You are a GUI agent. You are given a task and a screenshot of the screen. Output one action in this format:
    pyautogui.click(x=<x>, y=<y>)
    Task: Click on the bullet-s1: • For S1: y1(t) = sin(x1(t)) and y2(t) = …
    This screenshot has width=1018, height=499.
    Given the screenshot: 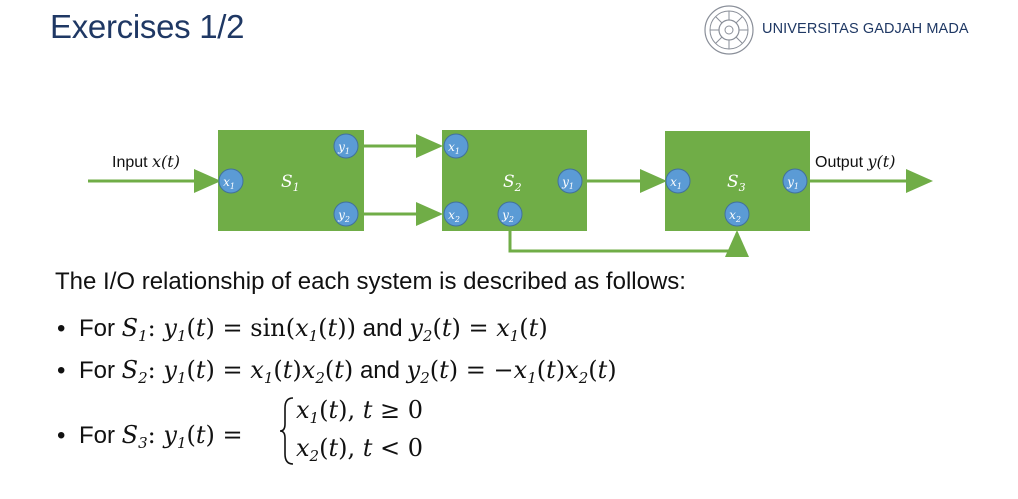 What is the action you would take?
    pyautogui.click(x=302, y=329)
    